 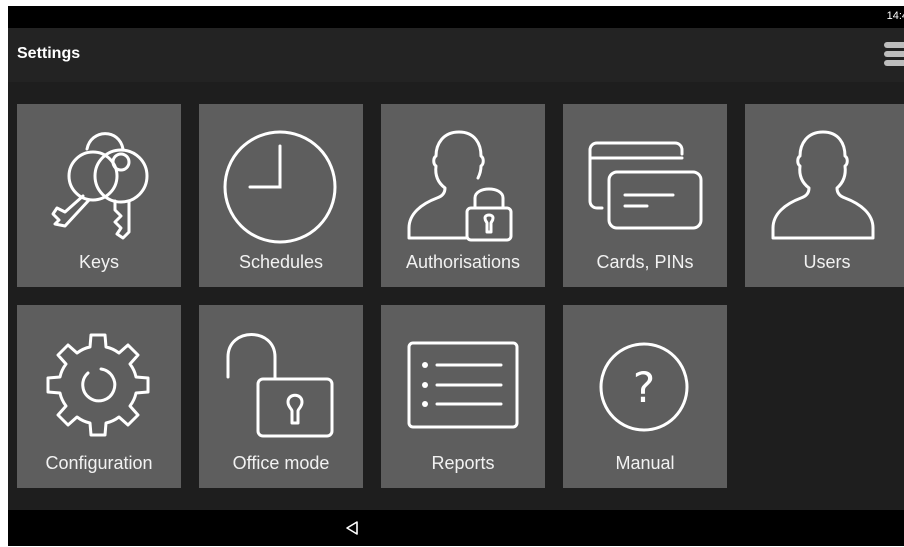 What do you see at coordinates (456, 528) in the screenshot?
I see `navigation-bar` at bounding box center [456, 528].